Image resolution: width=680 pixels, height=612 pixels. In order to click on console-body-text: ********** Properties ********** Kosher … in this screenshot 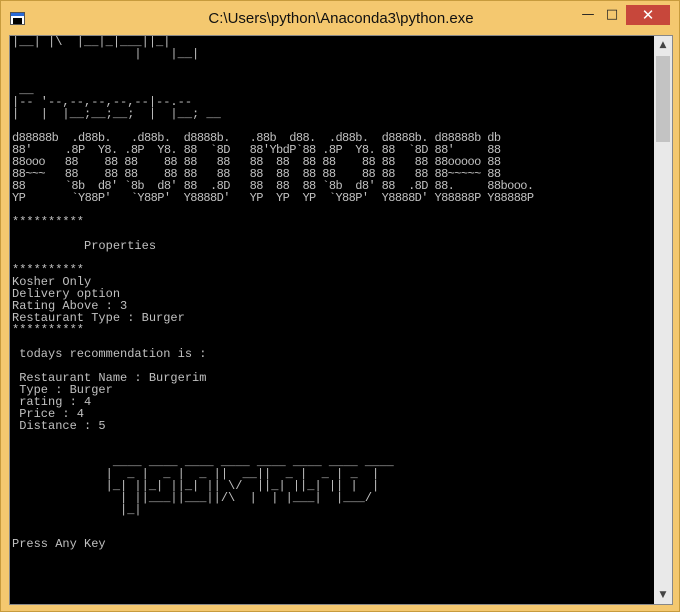, I will do `click(109, 324)`.